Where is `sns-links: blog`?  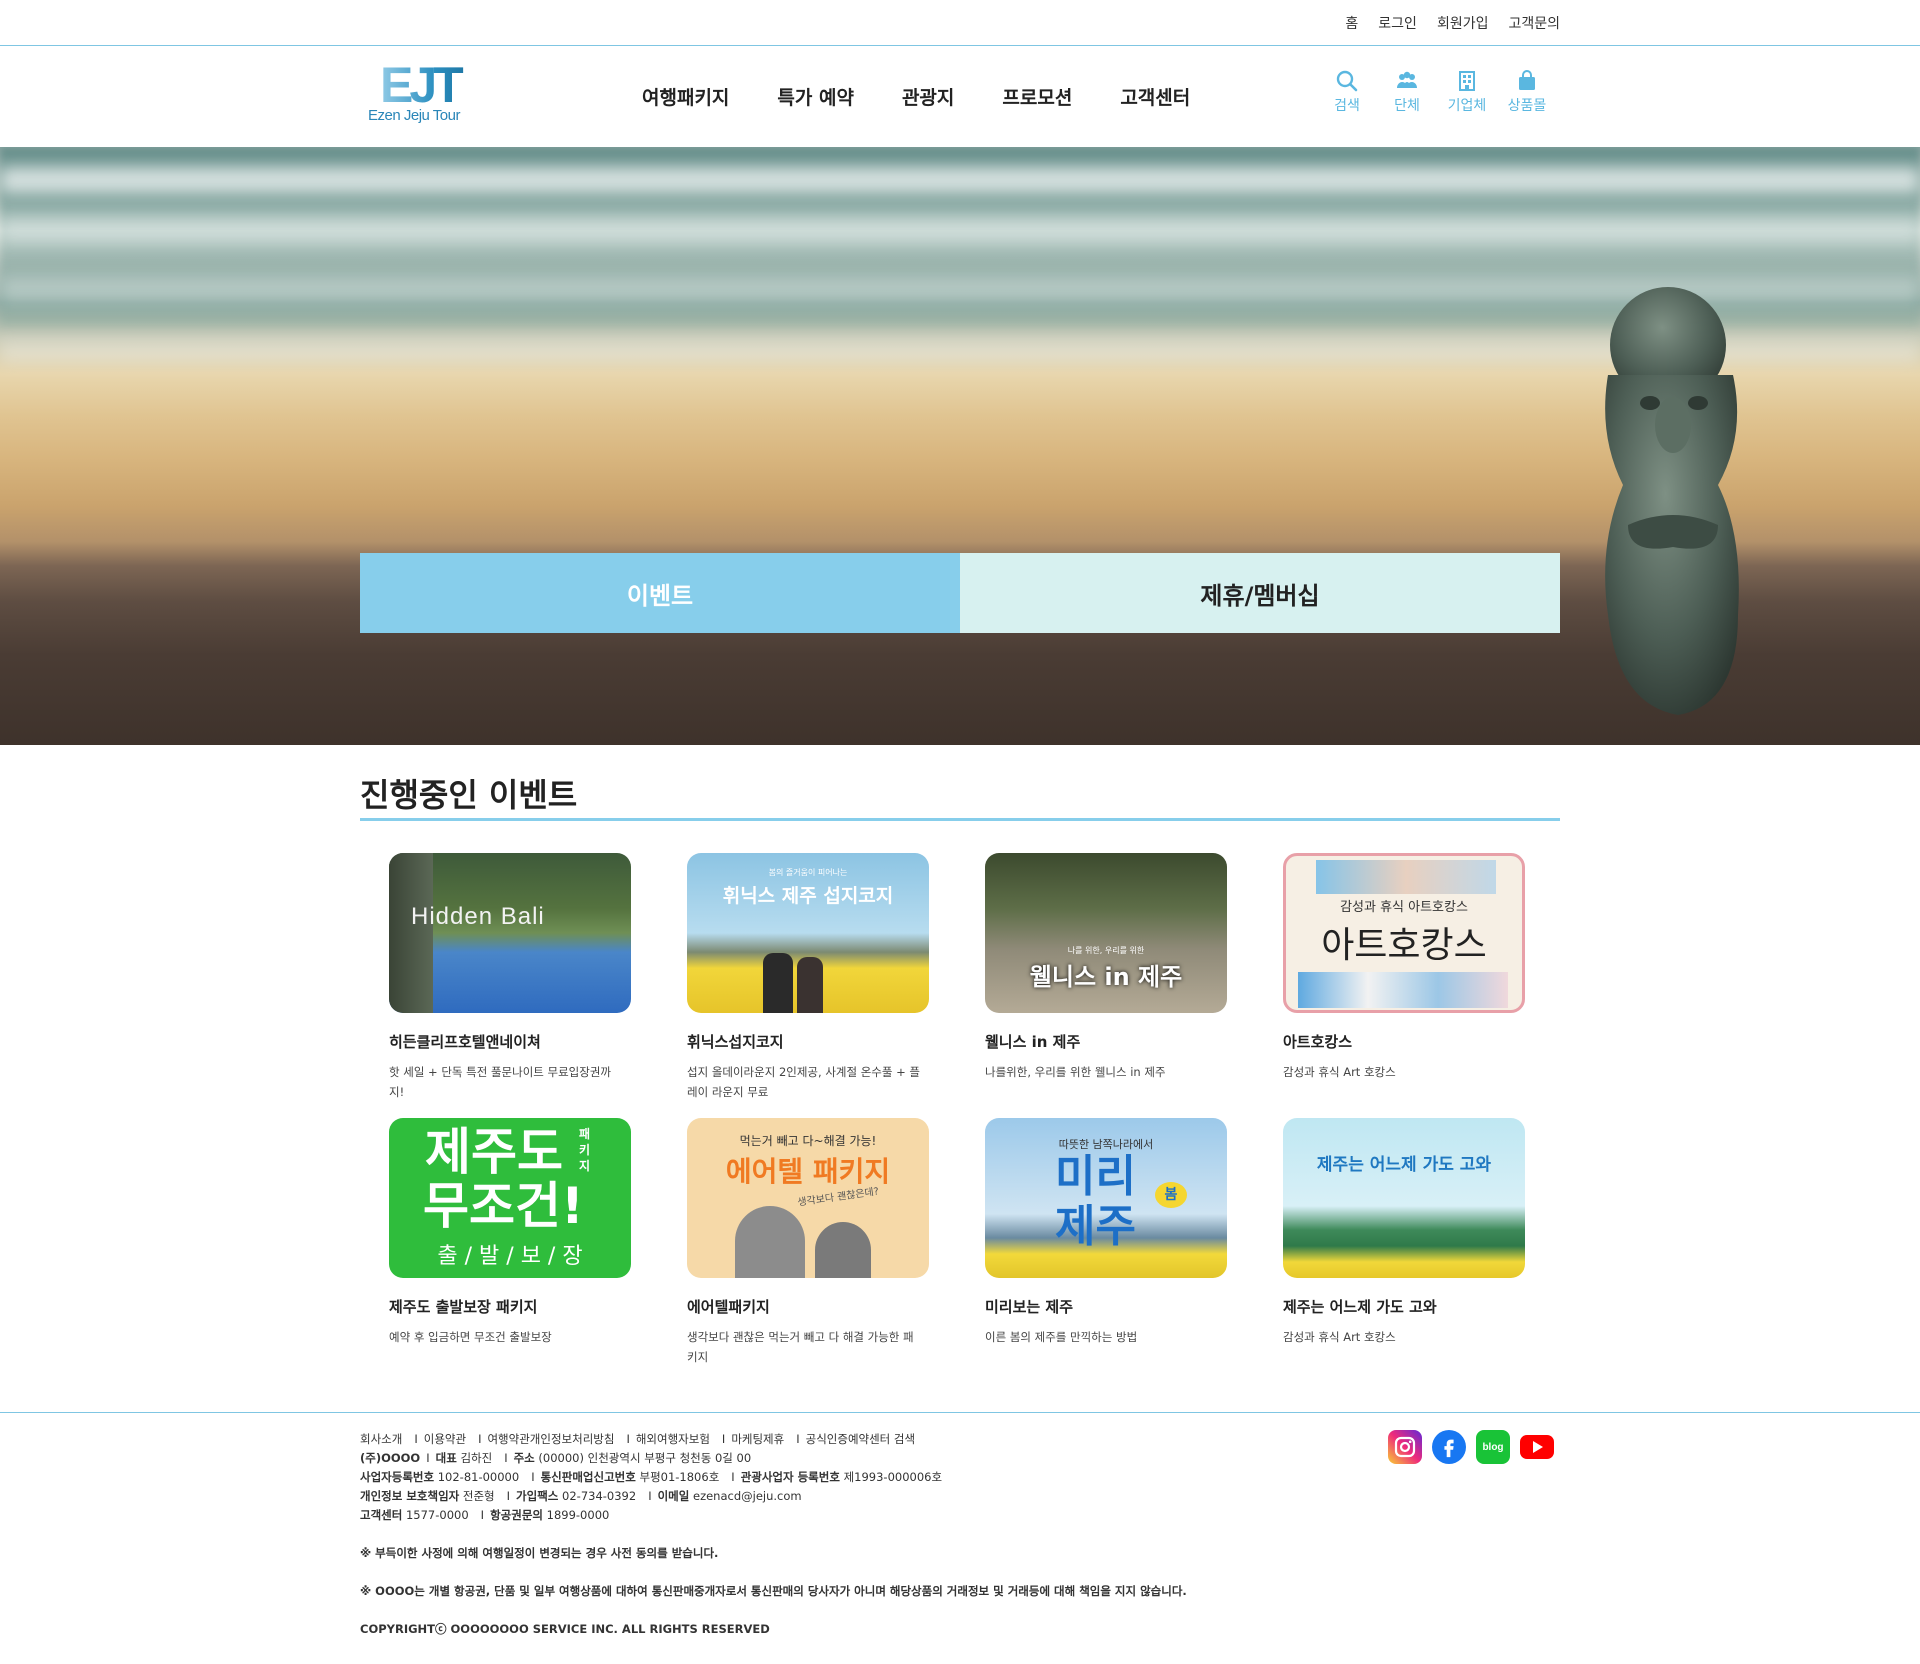
sns-links: blog is located at coordinates (1471, 1447).